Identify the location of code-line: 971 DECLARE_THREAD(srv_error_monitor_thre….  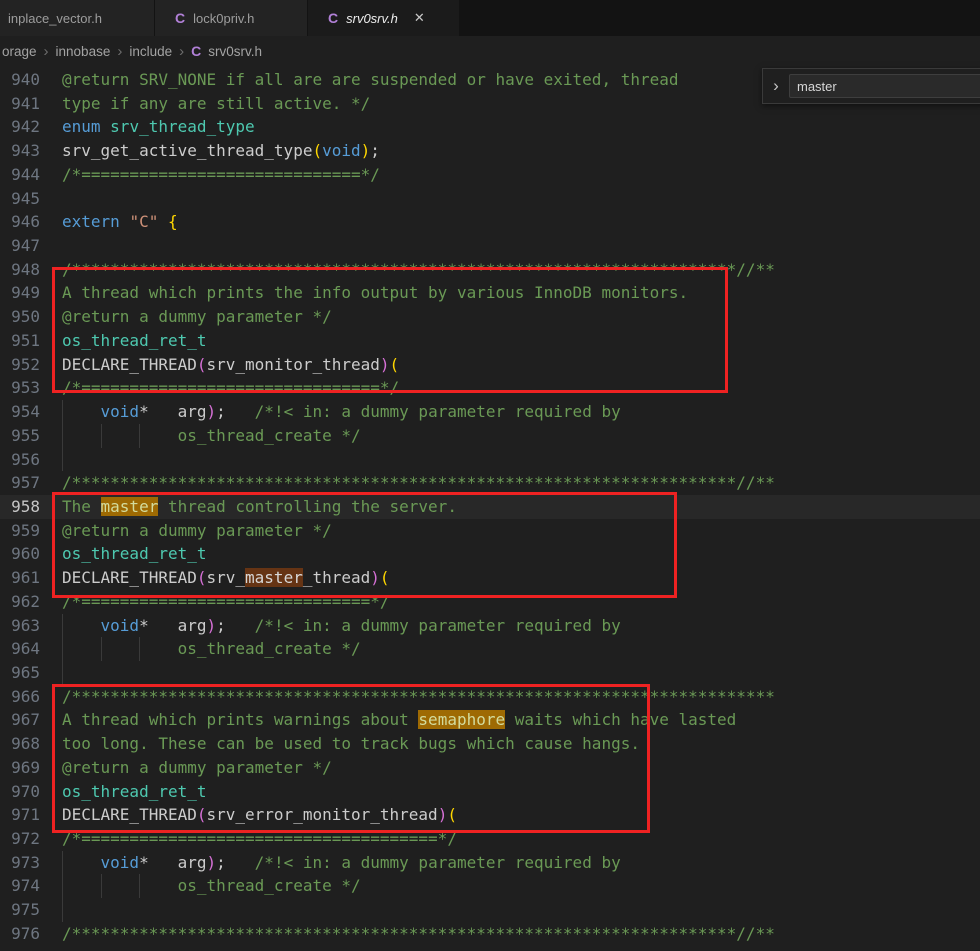
(490, 815).